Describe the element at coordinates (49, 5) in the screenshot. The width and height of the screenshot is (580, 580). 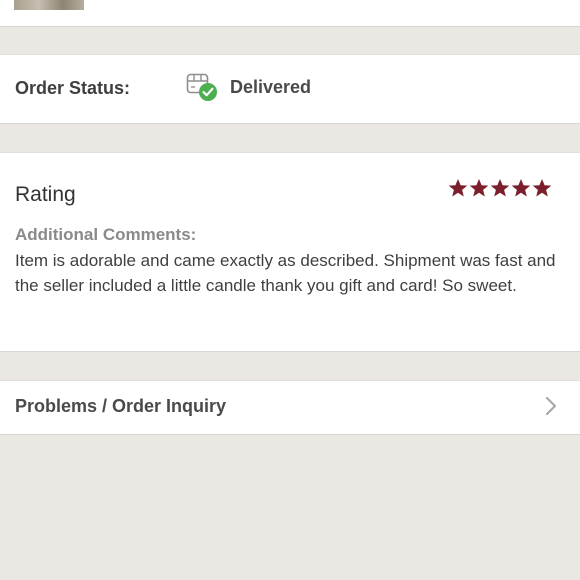
I see `item-thumbnail` at that location.